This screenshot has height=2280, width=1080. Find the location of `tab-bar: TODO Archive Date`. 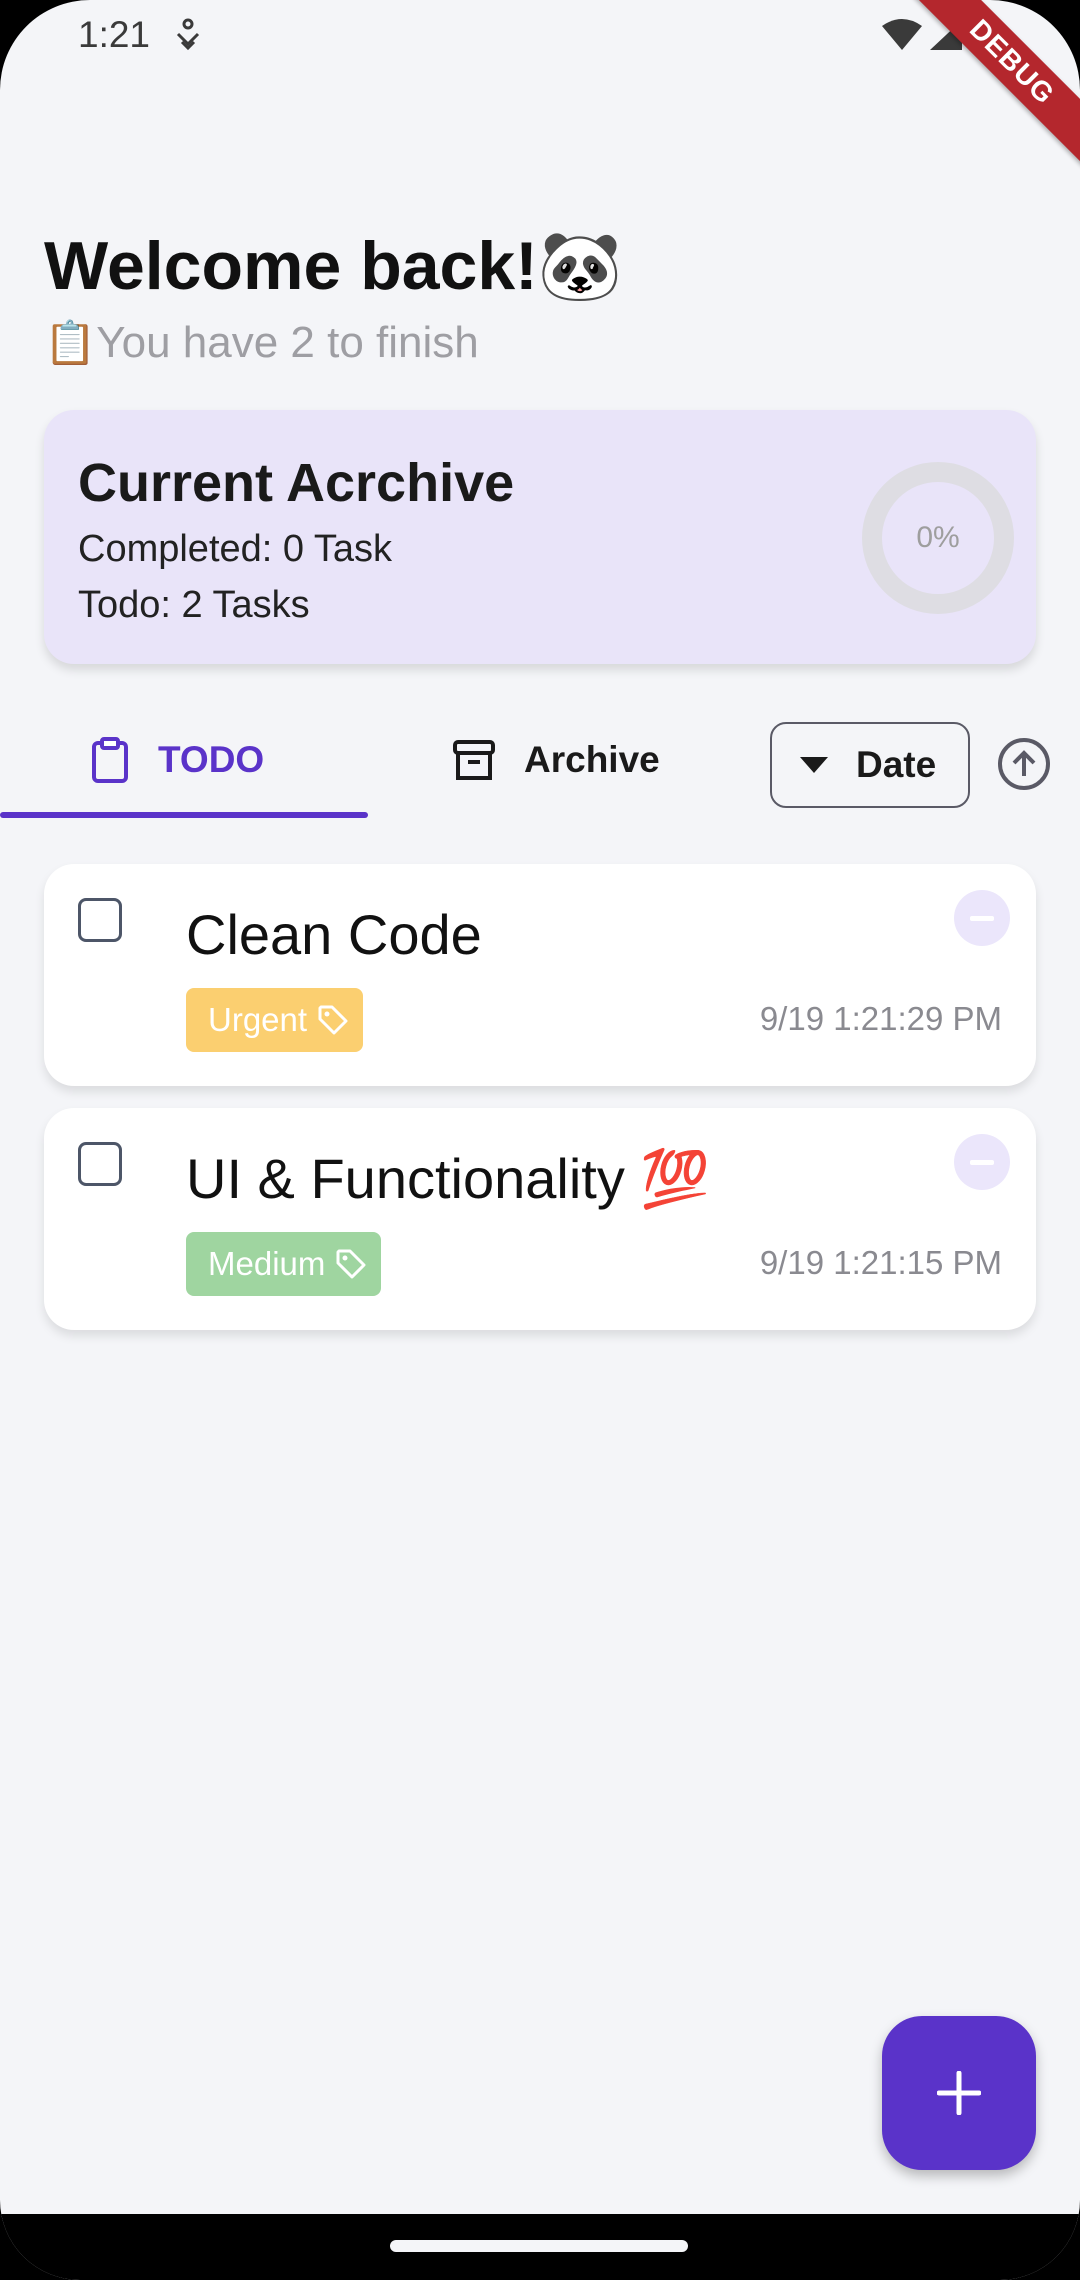

tab-bar: TODO Archive Date is located at coordinates (540, 760).